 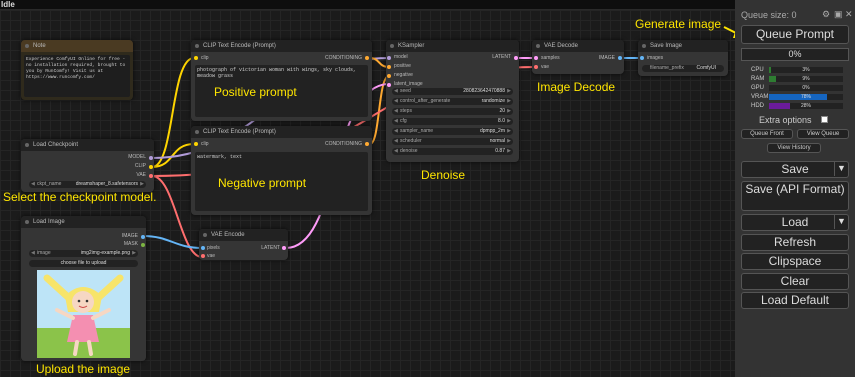 What do you see at coordinates (213, 248) in the screenshot?
I see `pixels-input-label: pixels` at bounding box center [213, 248].